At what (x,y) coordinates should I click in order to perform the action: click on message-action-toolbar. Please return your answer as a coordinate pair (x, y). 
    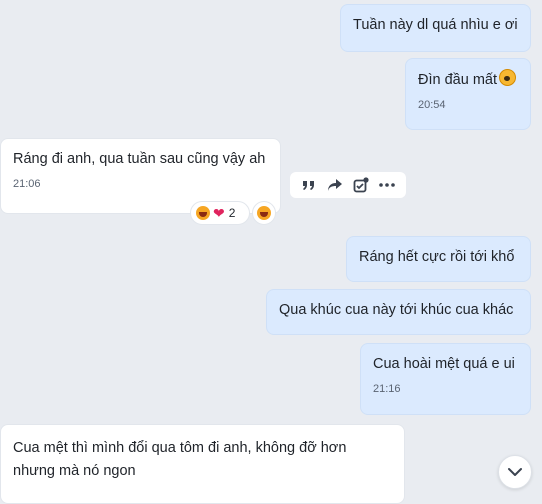
    Looking at the image, I should click on (348, 185).